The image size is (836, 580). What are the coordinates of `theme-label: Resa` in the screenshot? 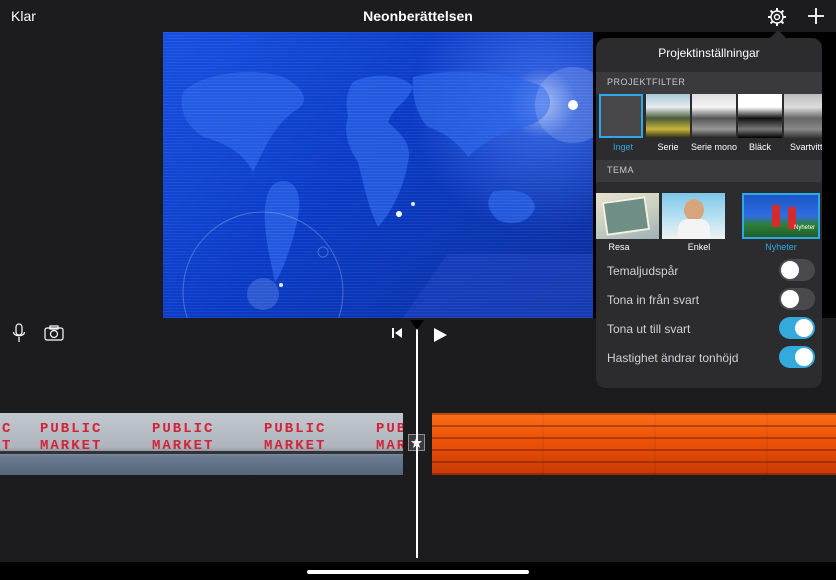 It's located at (619, 247).